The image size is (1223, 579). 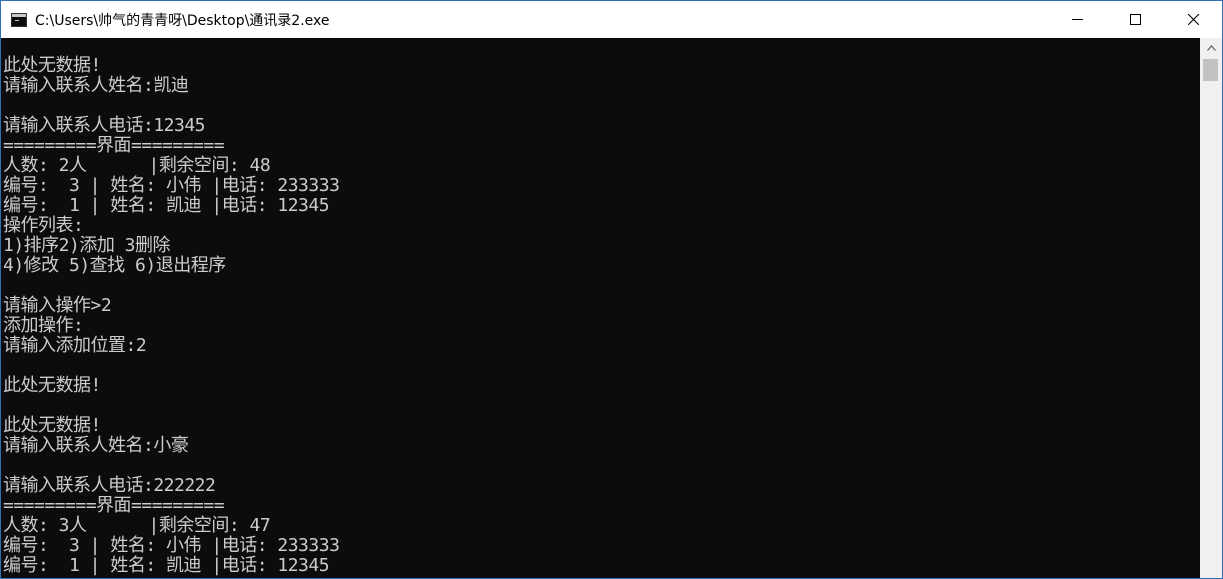 What do you see at coordinates (1210, 70) in the screenshot?
I see `scrollbar-thumb` at bounding box center [1210, 70].